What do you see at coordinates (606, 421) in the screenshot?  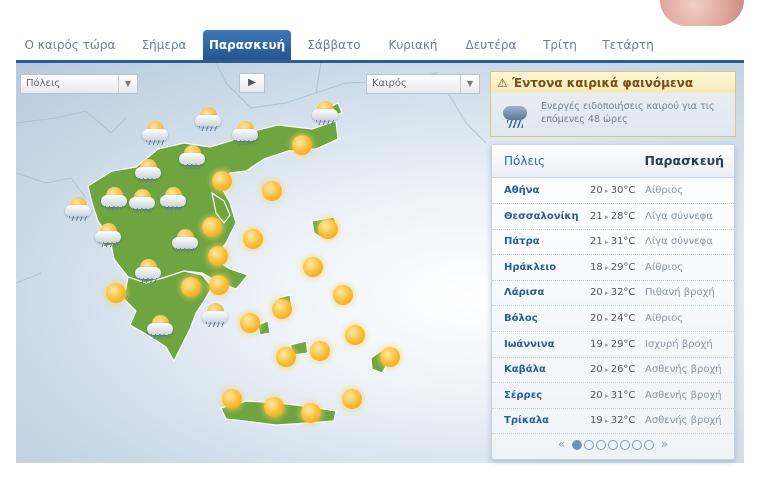 I see `arrow-icon: ▸` at bounding box center [606, 421].